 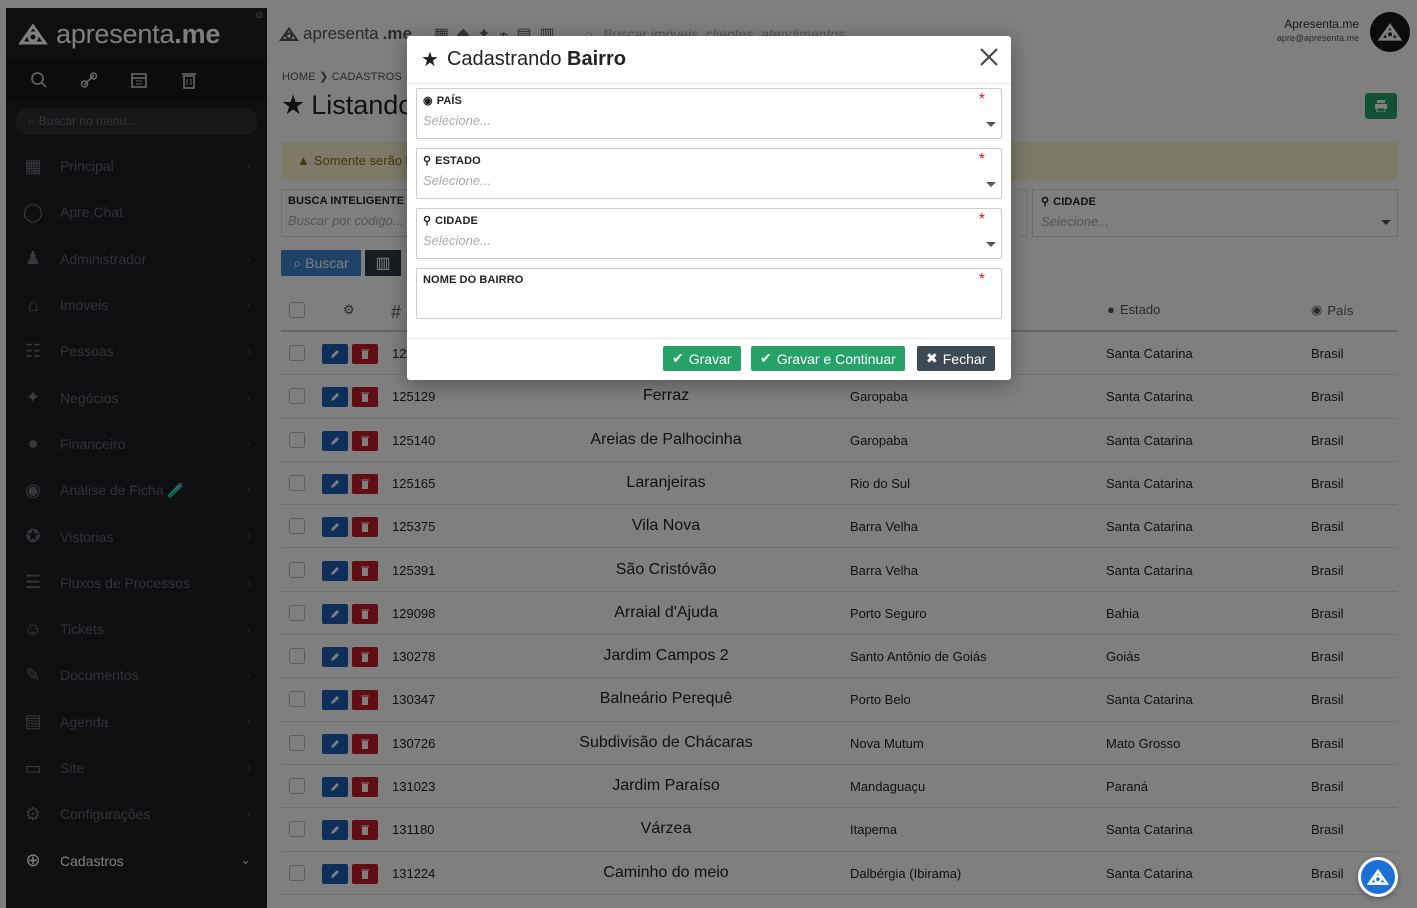 What do you see at coordinates (710, 358) in the screenshot?
I see `save-button-label: Gravar` at bounding box center [710, 358].